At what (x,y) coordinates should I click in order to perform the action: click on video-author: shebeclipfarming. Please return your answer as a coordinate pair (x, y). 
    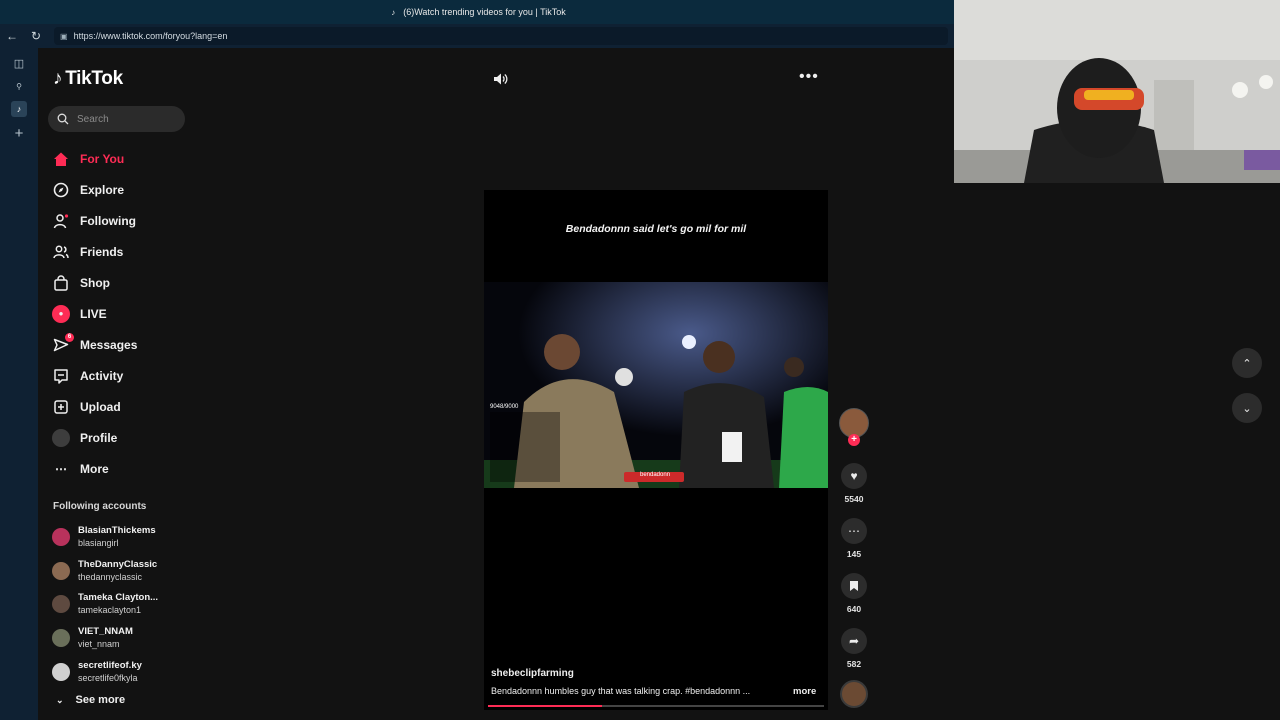
    Looking at the image, I should click on (532, 673).